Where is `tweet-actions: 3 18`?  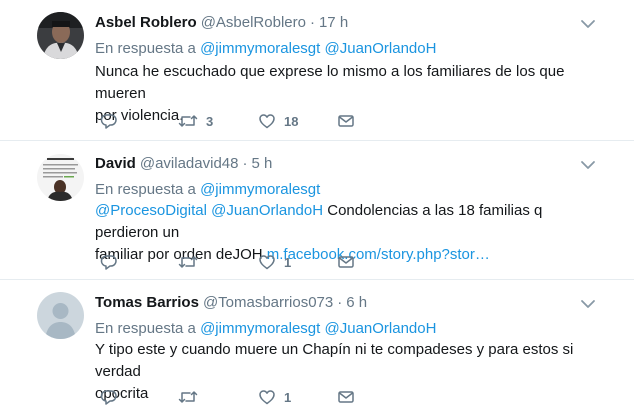 tweet-actions: 3 18 is located at coordinates (345, 121).